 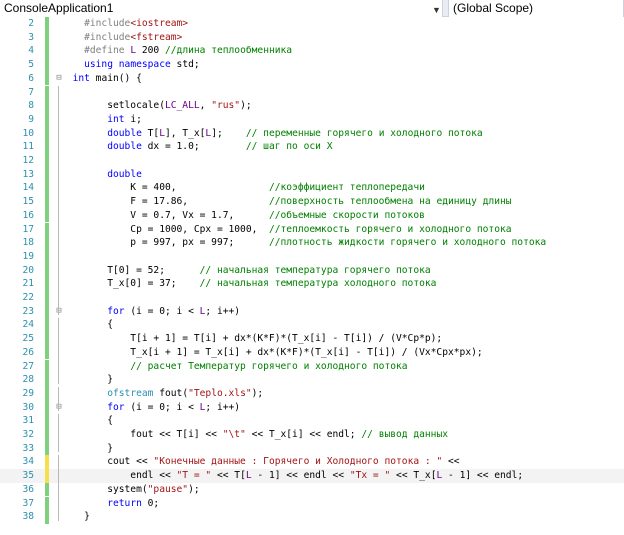 What do you see at coordinates (176, 51) in the screenshot?
I see `code-text: #define L 200 //длина теплообменника` at bounding box center [176, 51].